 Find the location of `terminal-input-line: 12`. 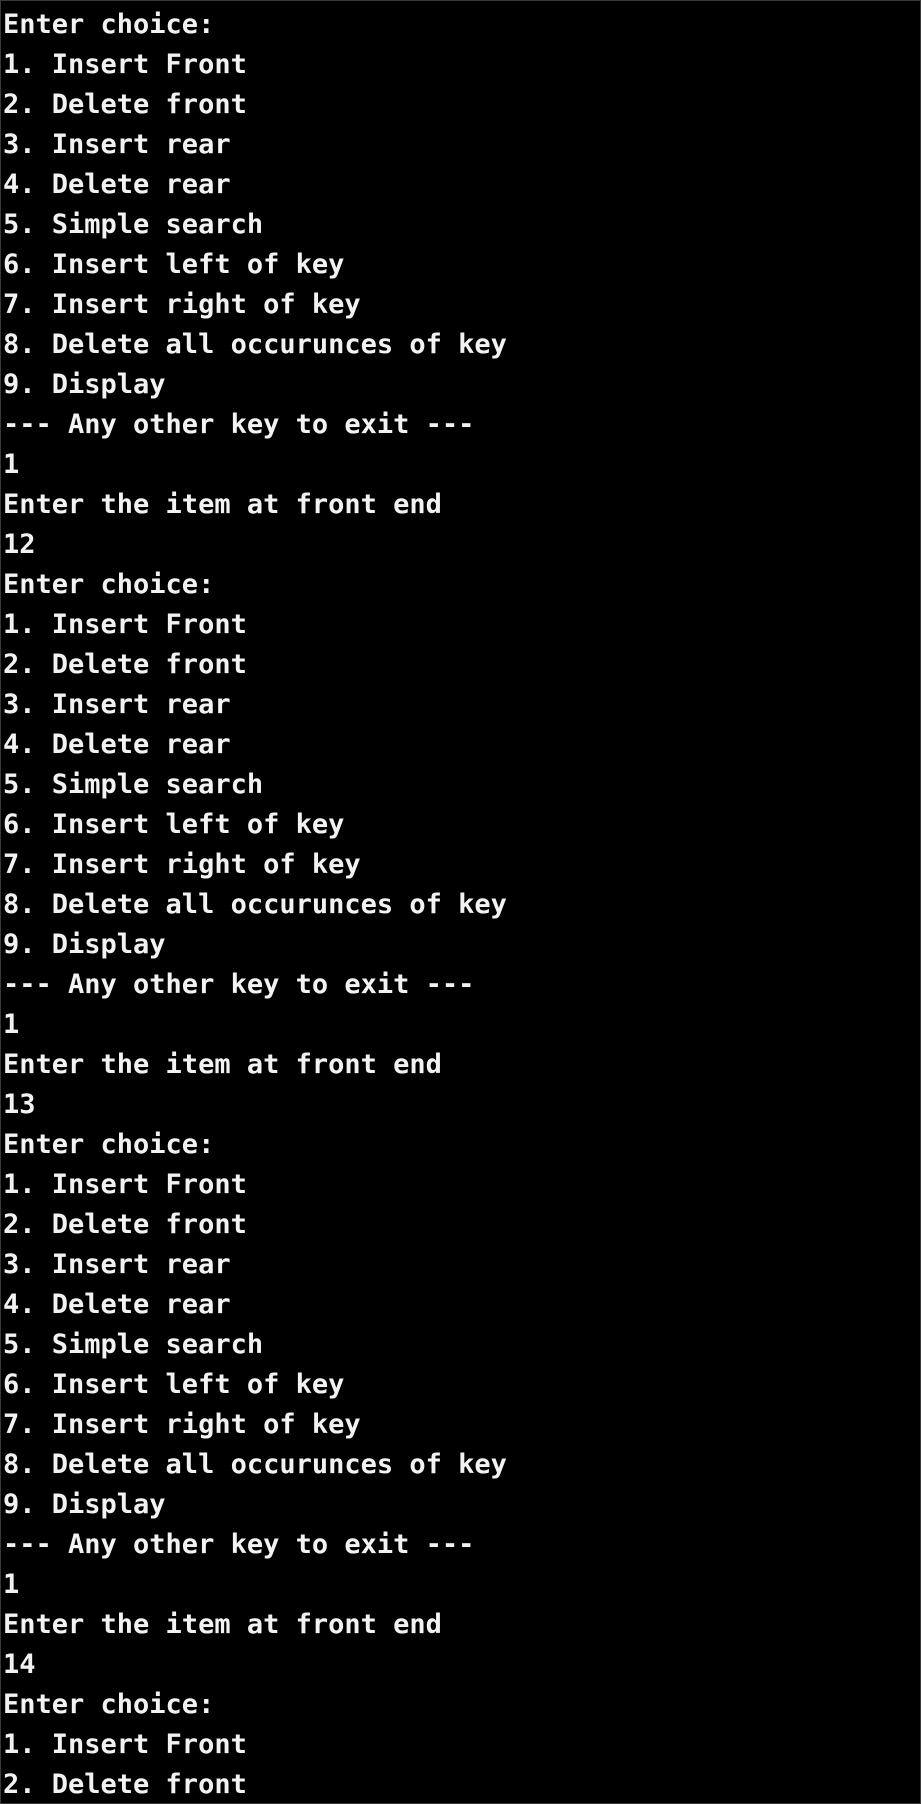

terminal-input-line: 12 is located at coordinates (19, 544).